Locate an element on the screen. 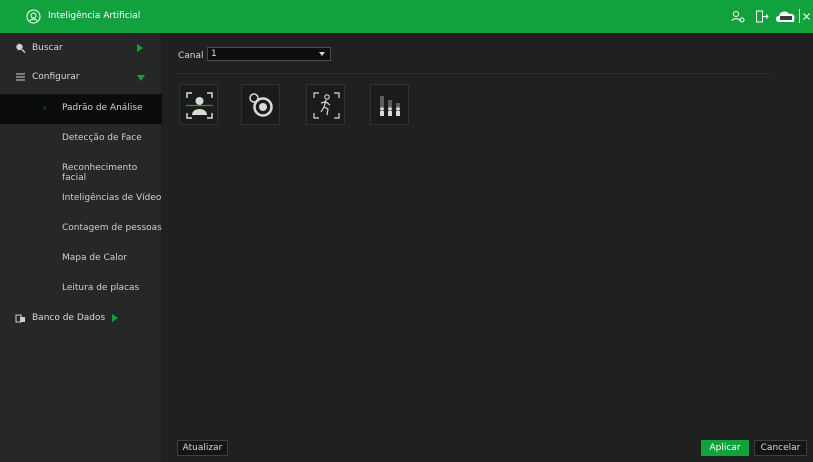 The image size is (813, 462). search-icon is located at coordinates (21, 48).